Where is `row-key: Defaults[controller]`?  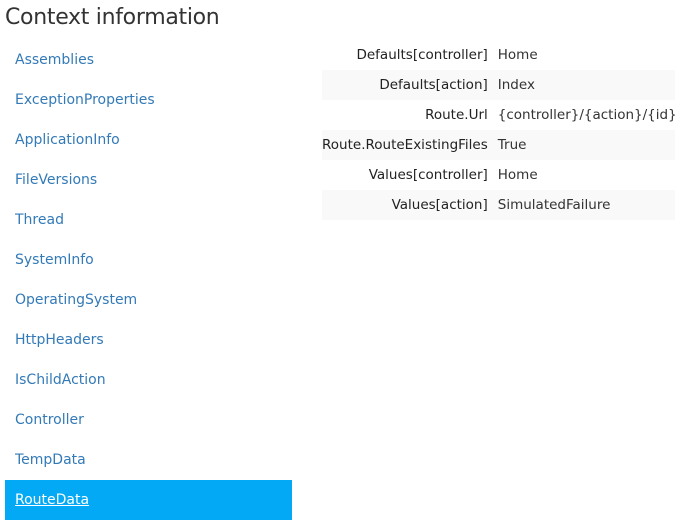
row-key: Defaults[controller] is located at coordinates (422, 55).